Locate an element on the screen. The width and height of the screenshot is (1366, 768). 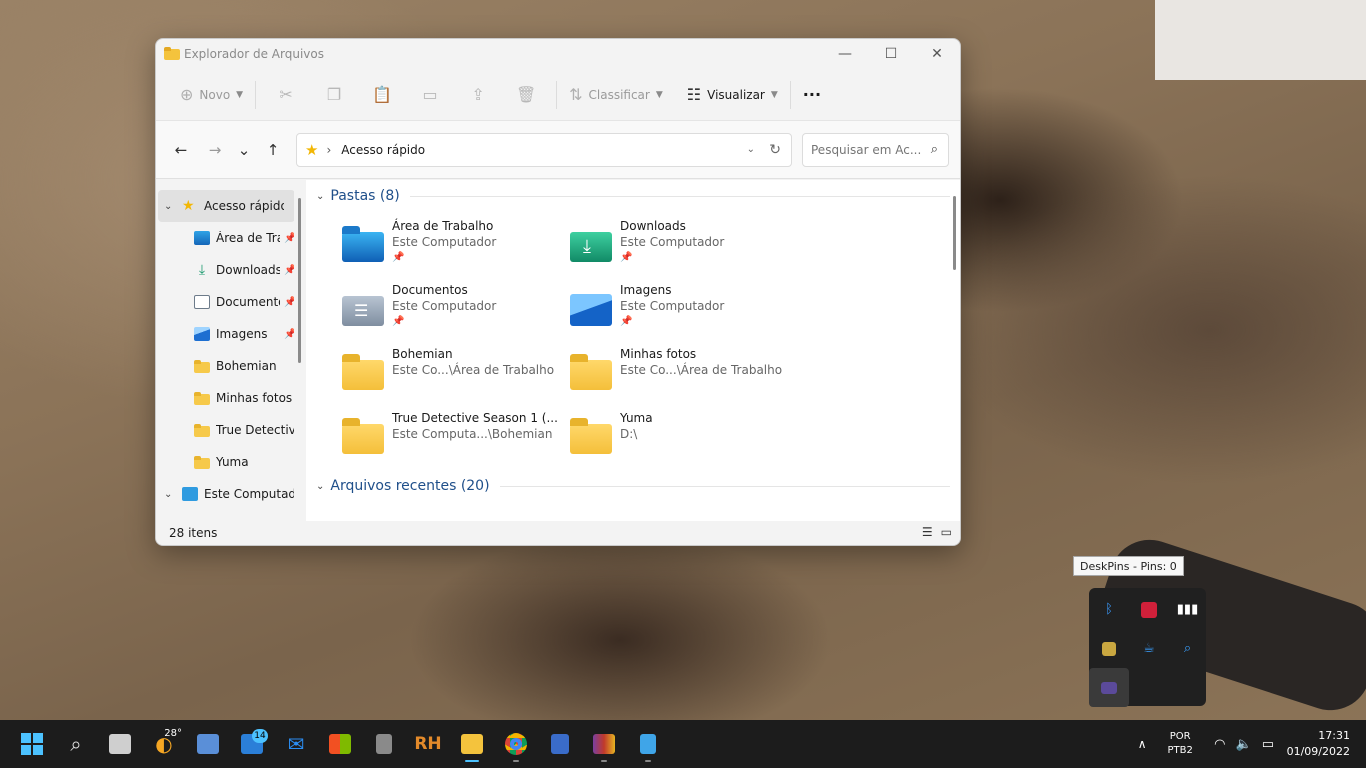
recent-files-section-header: ⌄ Arquivos recentes (20) is located at coordinates (638, 486).